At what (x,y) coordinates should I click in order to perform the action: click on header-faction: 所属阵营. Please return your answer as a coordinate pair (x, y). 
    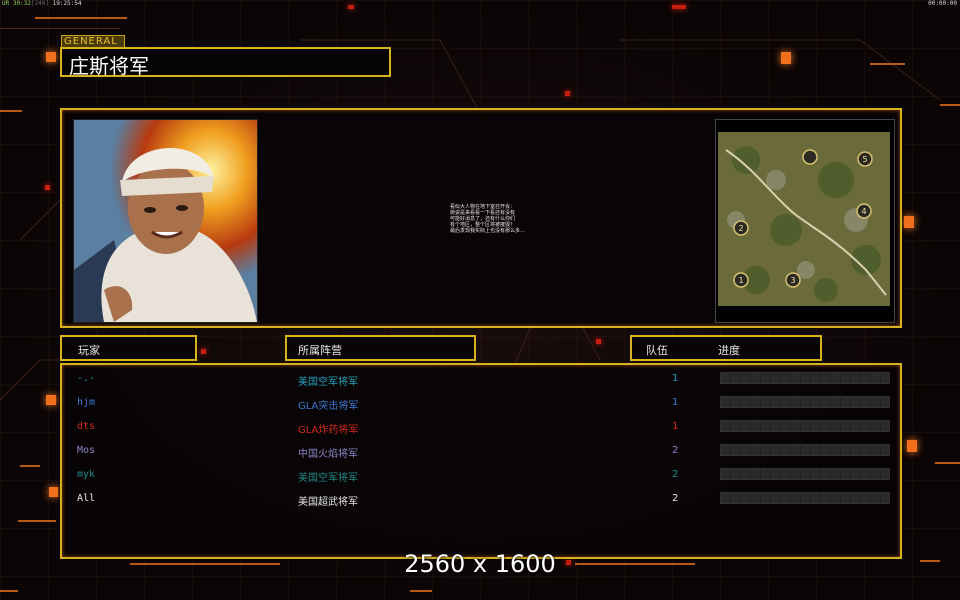
    Looking at the image, I should click on (380, 348).